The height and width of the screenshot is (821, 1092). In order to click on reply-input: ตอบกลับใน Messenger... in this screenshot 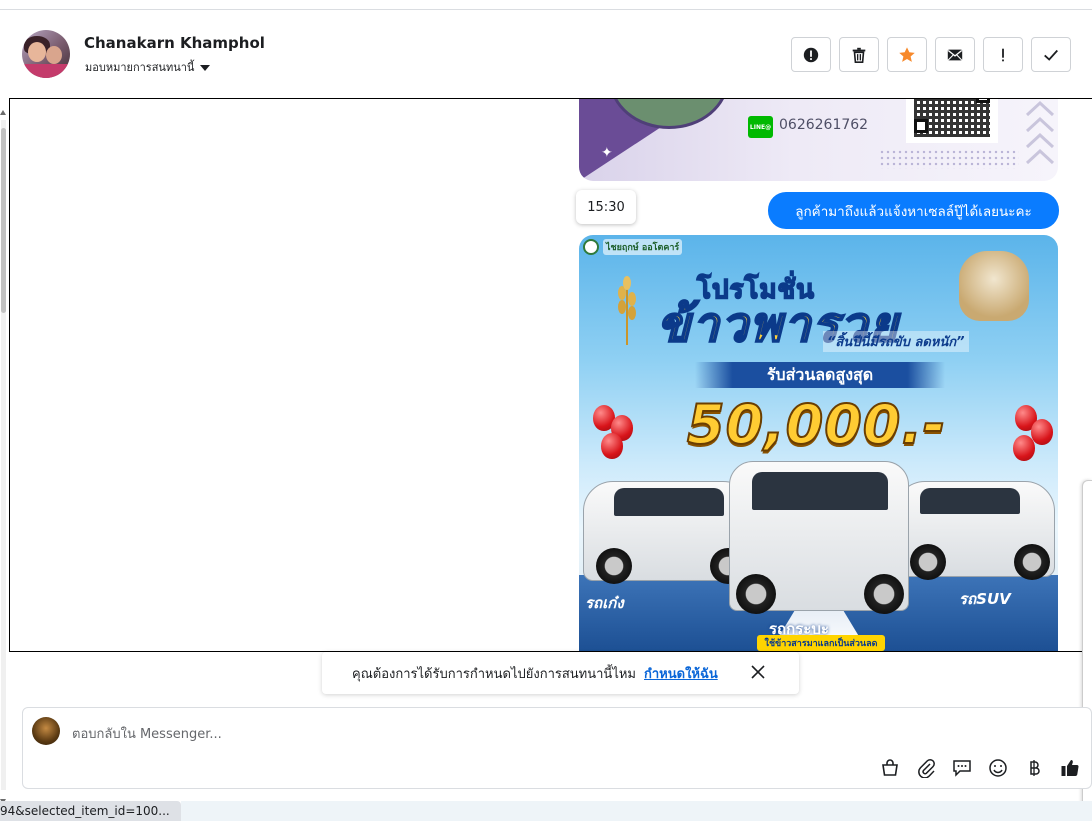, I will do `click(147, 733)`.